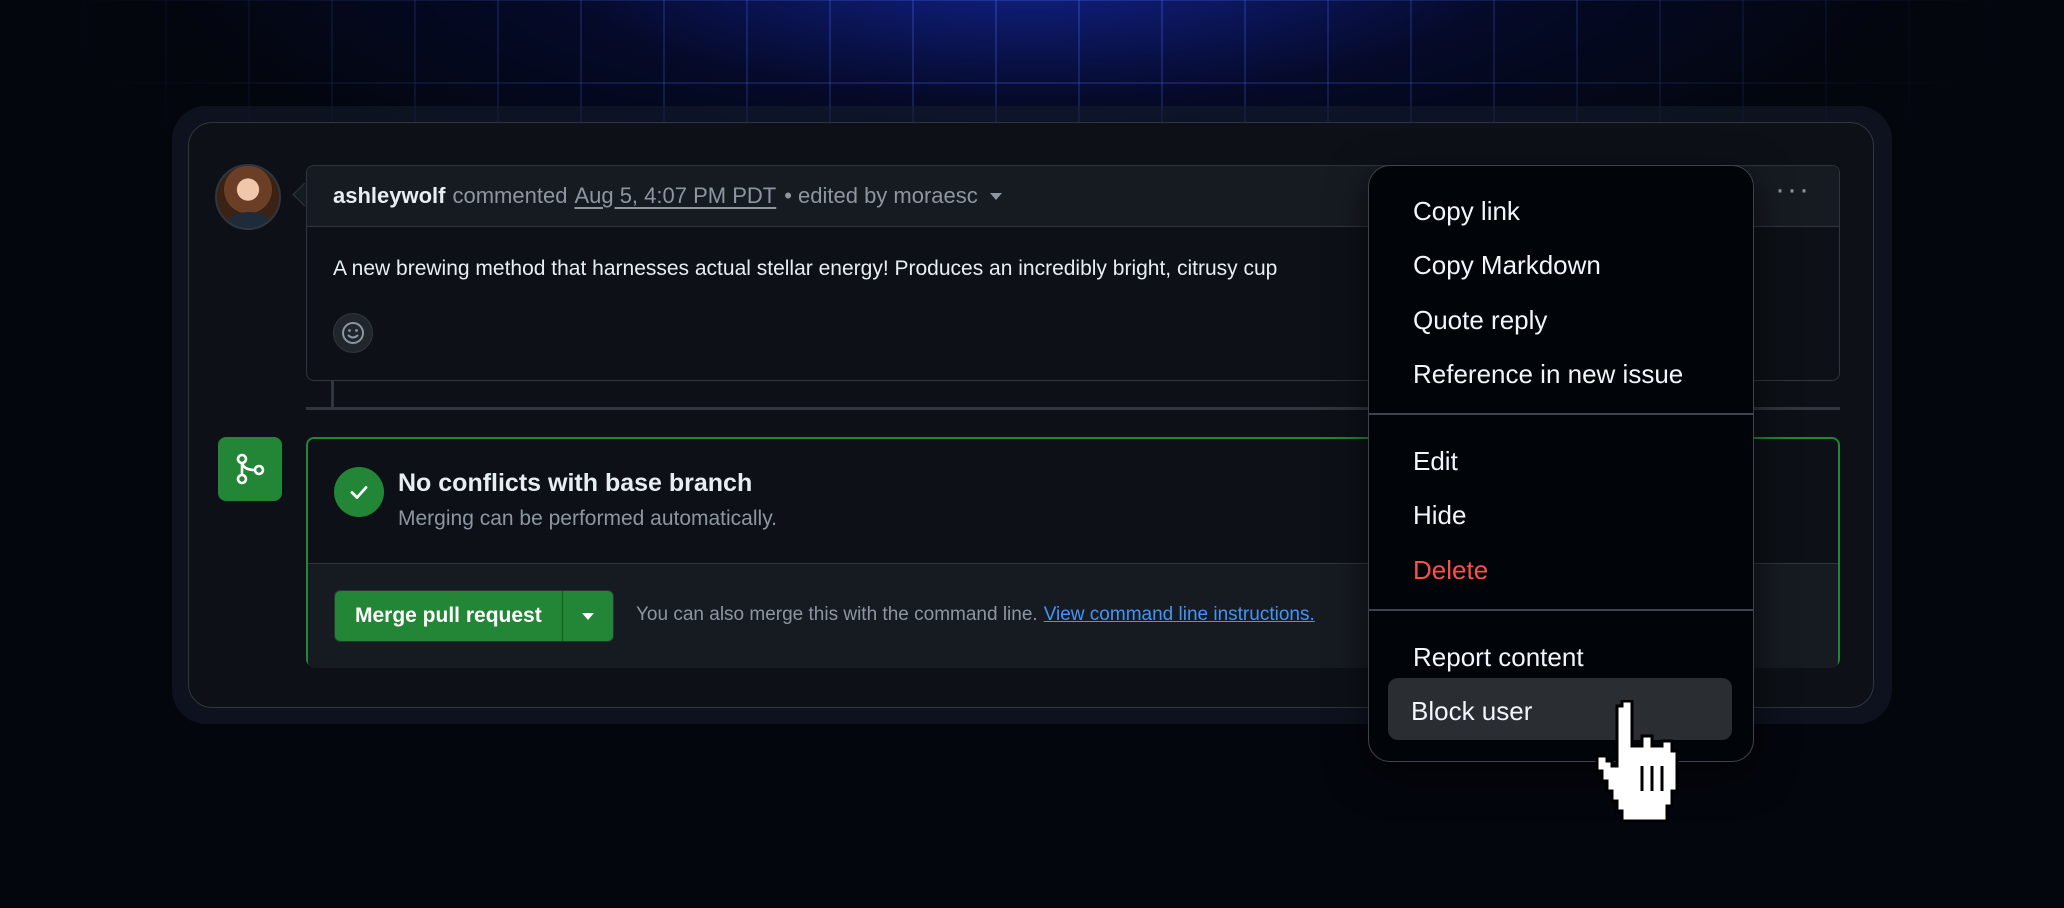  Describe the element at coordinates (448, 616) in the screenshot. I see `merge-pull-request-button: Merge pull request` at that location.